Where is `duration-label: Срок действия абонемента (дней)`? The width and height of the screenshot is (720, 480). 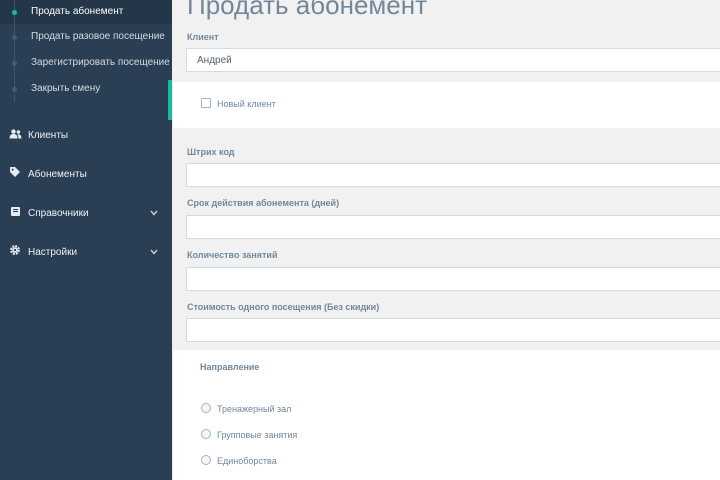
duration-label: Срок действия абонемента (дней) is located at coordinates (263, 203).